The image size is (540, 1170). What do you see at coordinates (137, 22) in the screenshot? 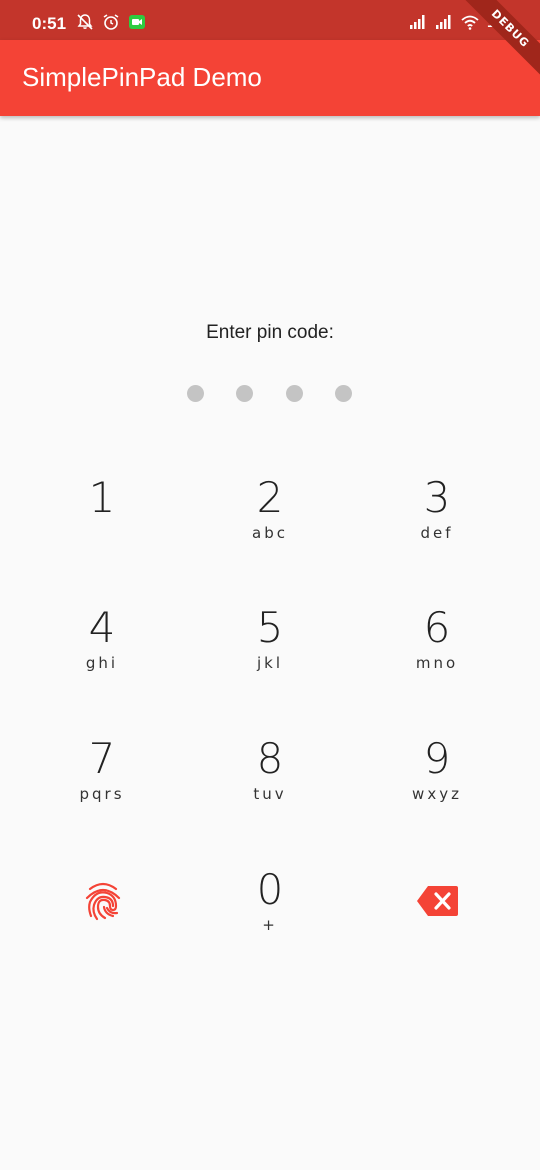
I see `video-call-icon` at bounding box center [137, 22].